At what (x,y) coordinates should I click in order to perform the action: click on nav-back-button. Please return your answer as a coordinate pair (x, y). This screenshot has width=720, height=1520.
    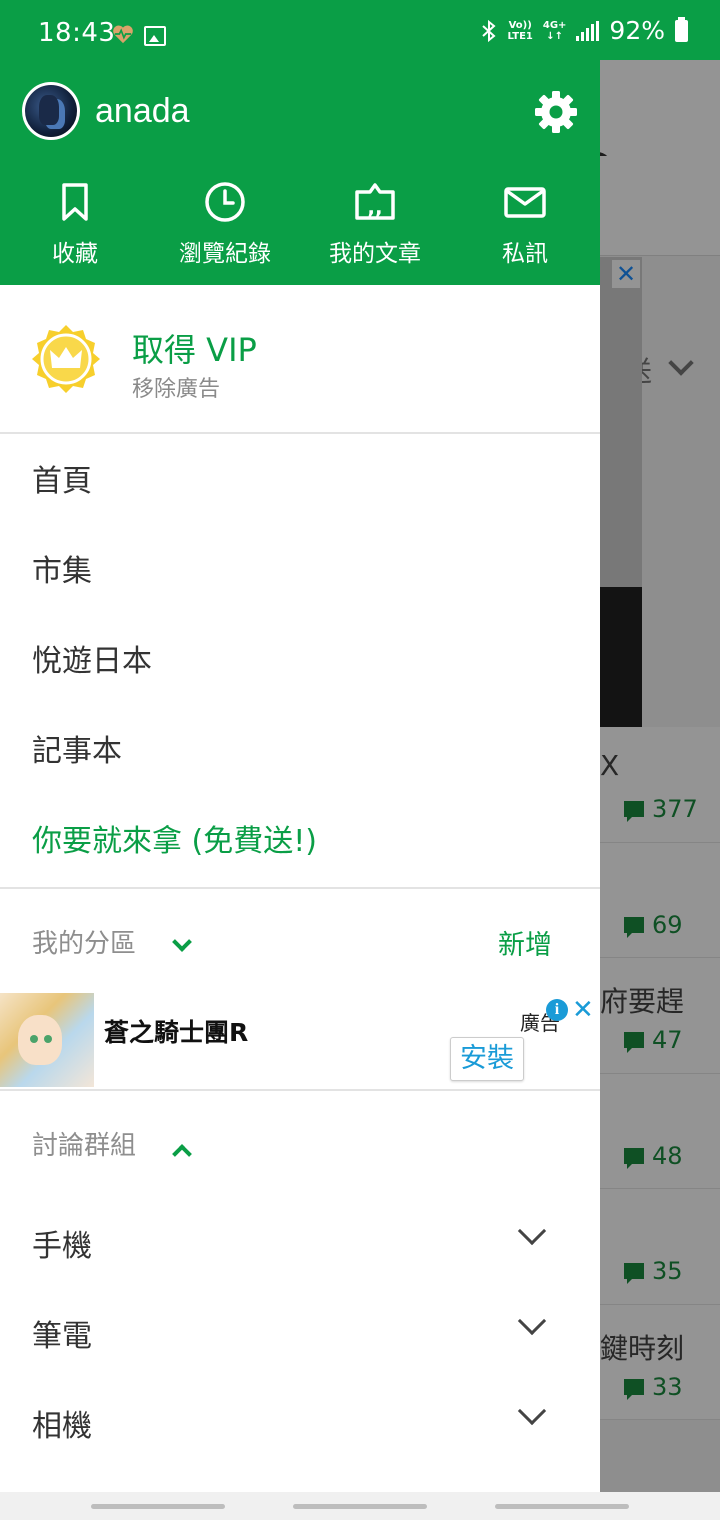
    Looking at the image, I should click on (562, 1506).